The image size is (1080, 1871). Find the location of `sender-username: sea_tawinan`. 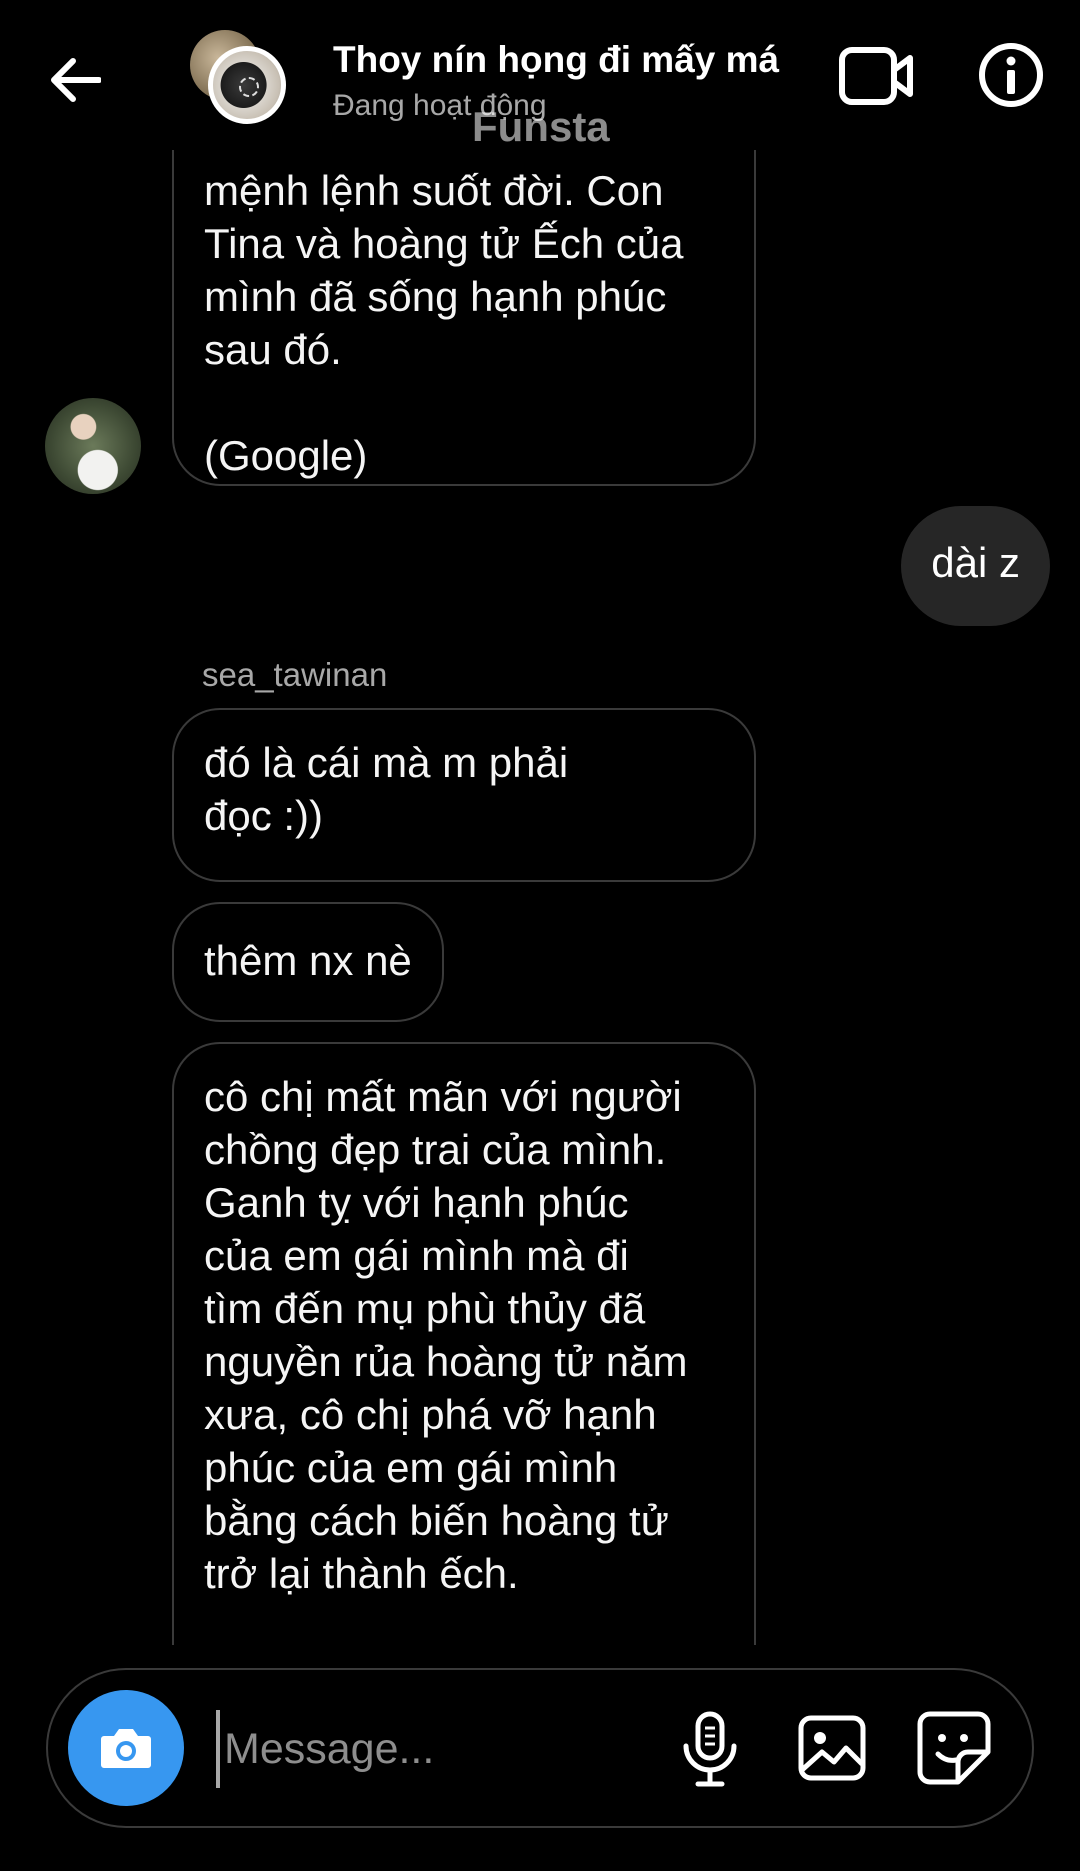

sender-username: sea_tawinan is located at coordinates (295, 674).